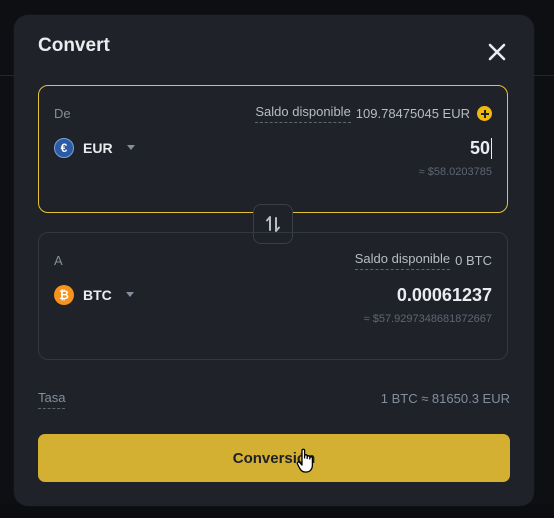 This screenshot has width=554, height=518. I want to click on to-label: A, so click(58, 260).